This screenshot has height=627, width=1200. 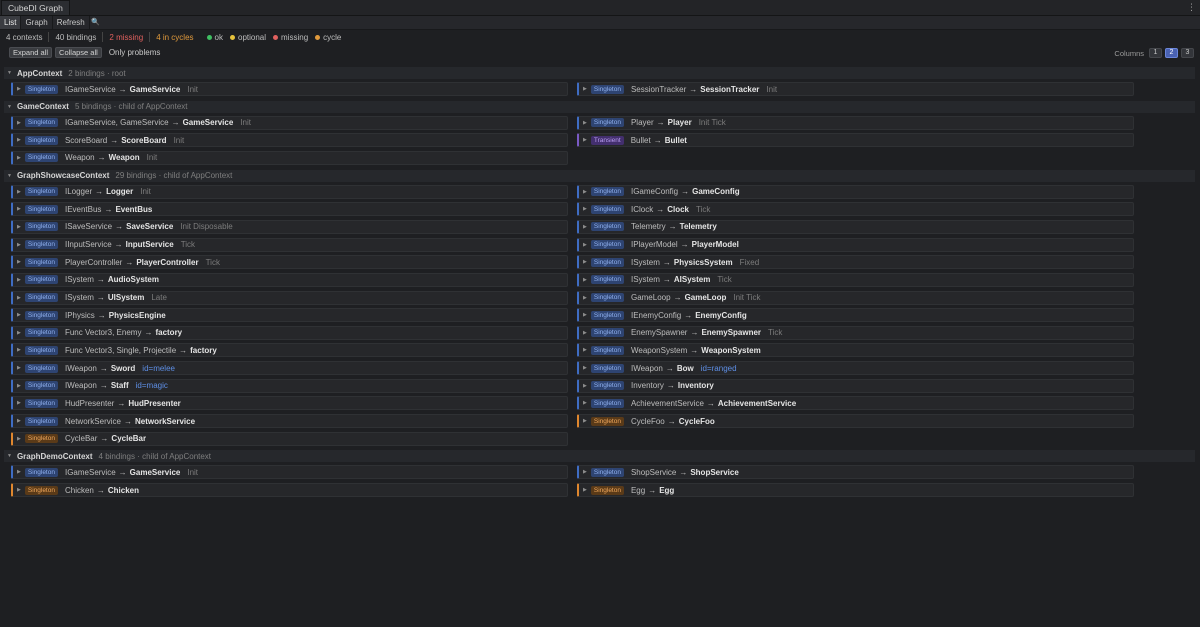 I want to click on binding-row: ▶ Singleton ISystem → AISystem Tick, so click(x=855, y=279).